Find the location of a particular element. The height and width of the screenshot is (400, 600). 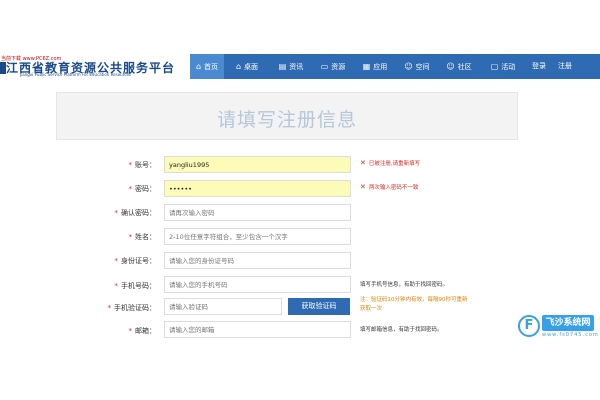

home-icon: ⌂ is located at coordinates (198, 66).